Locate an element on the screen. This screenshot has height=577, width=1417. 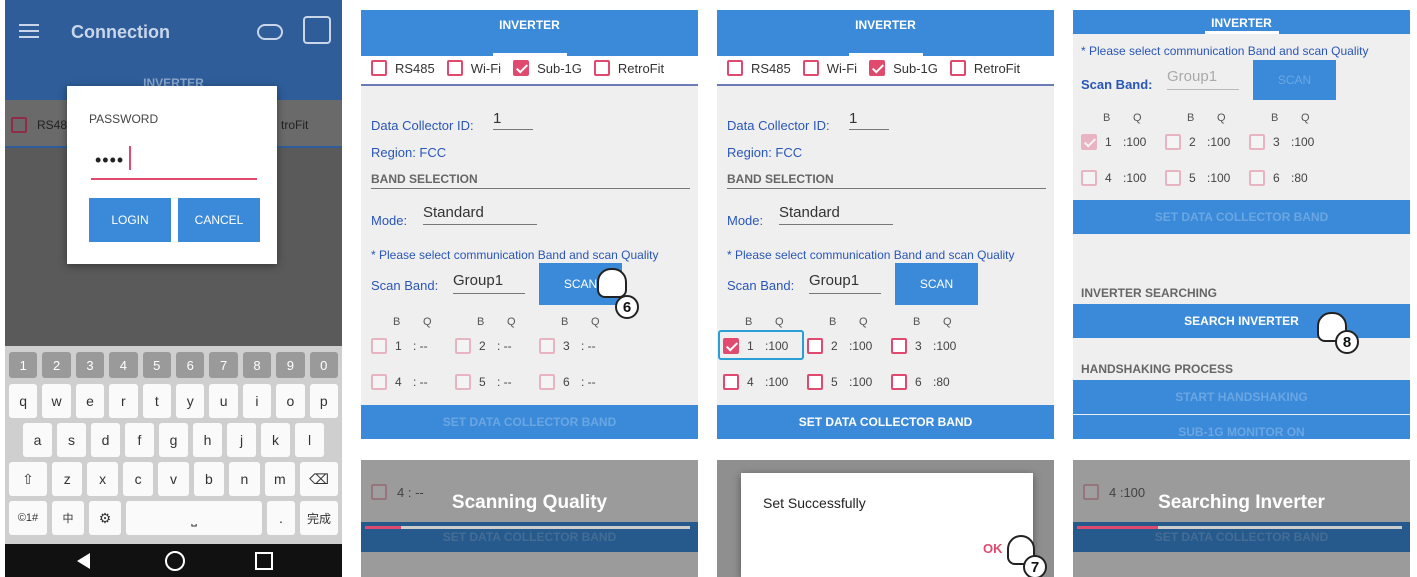
letter-key: t is located at coordinates (156, 401).